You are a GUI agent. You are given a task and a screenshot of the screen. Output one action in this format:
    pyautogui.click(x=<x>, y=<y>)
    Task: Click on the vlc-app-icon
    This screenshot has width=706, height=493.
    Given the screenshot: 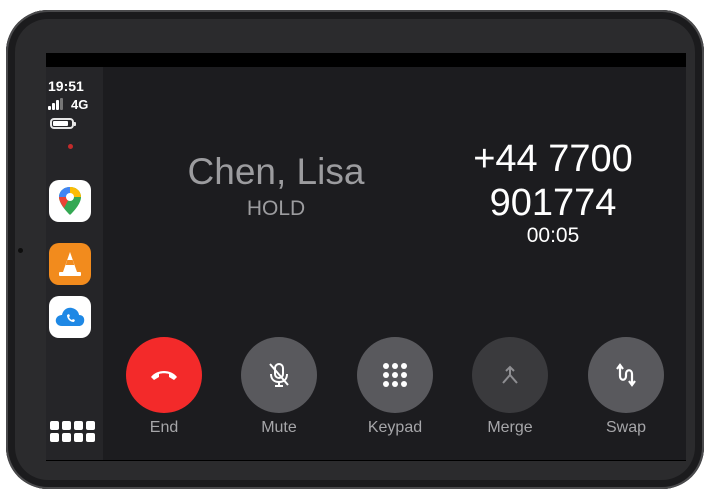 What is the action you would take?
    pyautogui.click(x=70, y=264)
    